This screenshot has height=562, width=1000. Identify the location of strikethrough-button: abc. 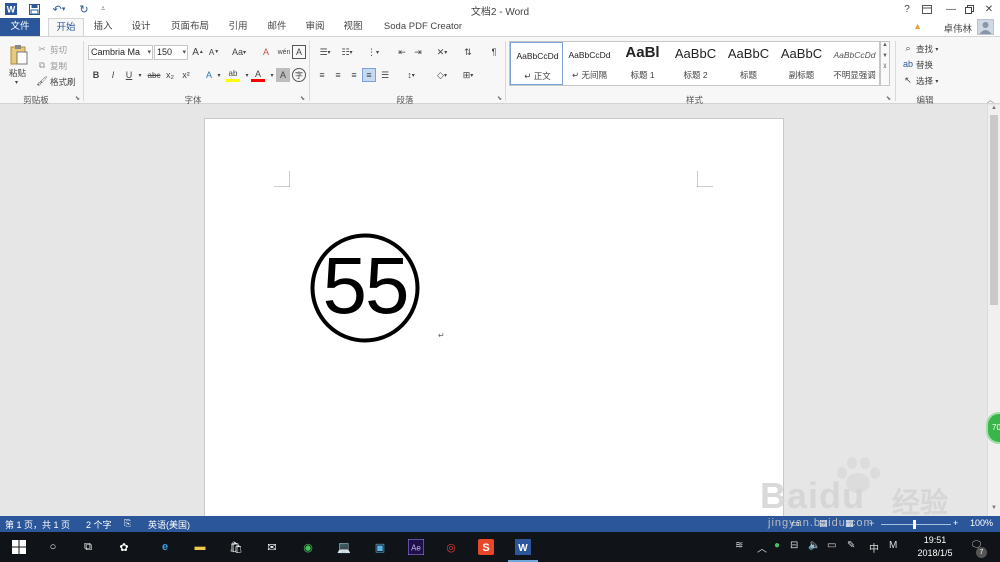
(154, 75).